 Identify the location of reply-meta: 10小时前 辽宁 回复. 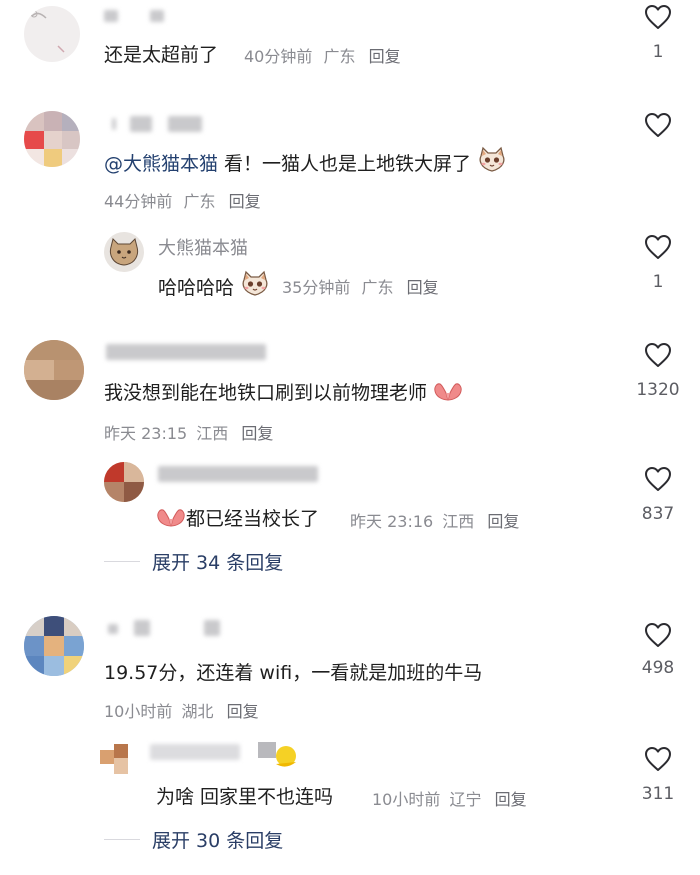
(449, 798).